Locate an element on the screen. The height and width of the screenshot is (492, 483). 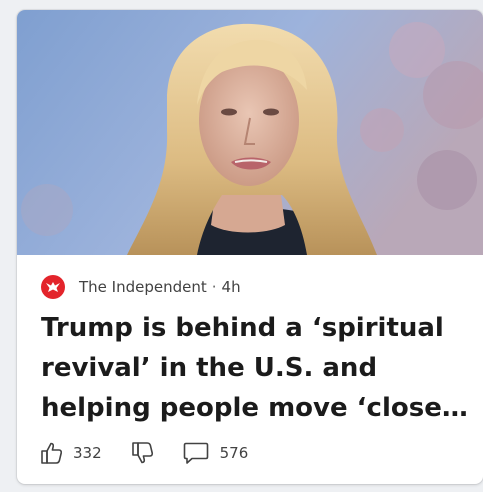
reaction-bar: 332 576 is located at coordinates (143, 453).